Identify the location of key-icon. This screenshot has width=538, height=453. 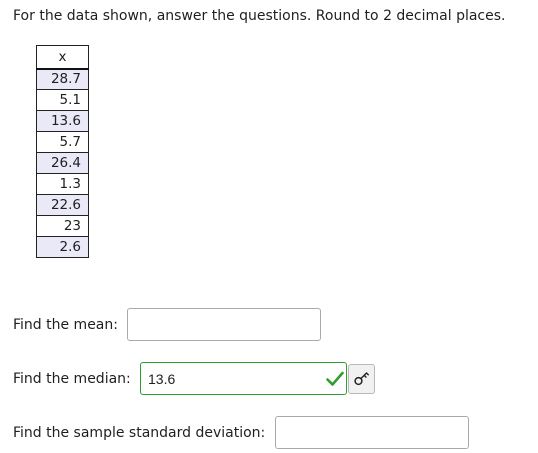
(361, 379).